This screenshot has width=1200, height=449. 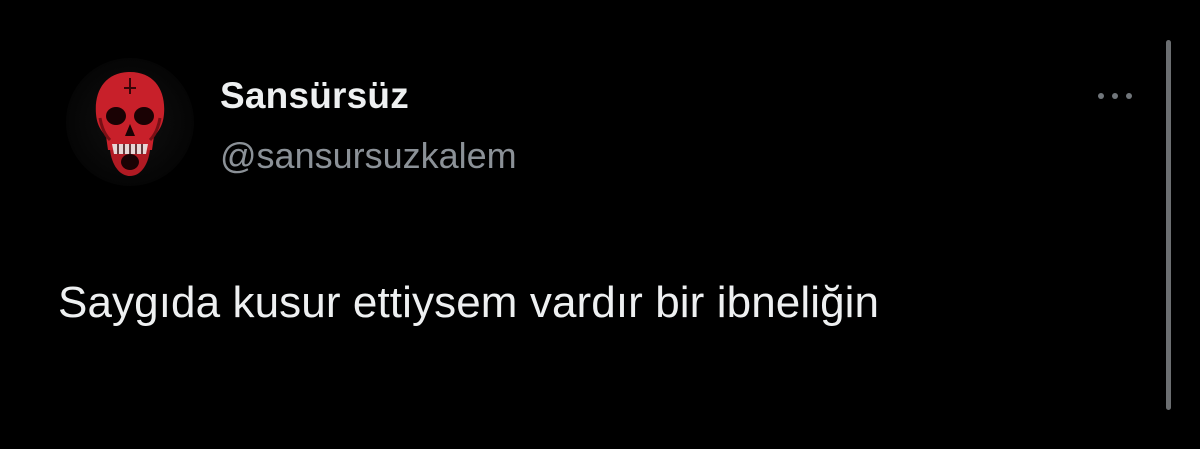 What do you see at coordinates (1168, 225) in the screenshot?
I see `scrollbar` at bounding box center [1168, 225].